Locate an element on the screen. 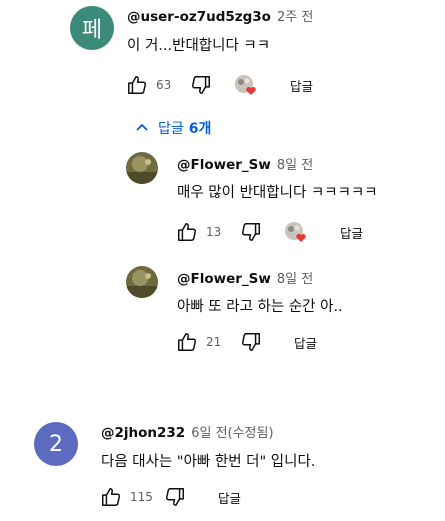  replies-toggle-label: 답글 is located at coordinates (171, 129).